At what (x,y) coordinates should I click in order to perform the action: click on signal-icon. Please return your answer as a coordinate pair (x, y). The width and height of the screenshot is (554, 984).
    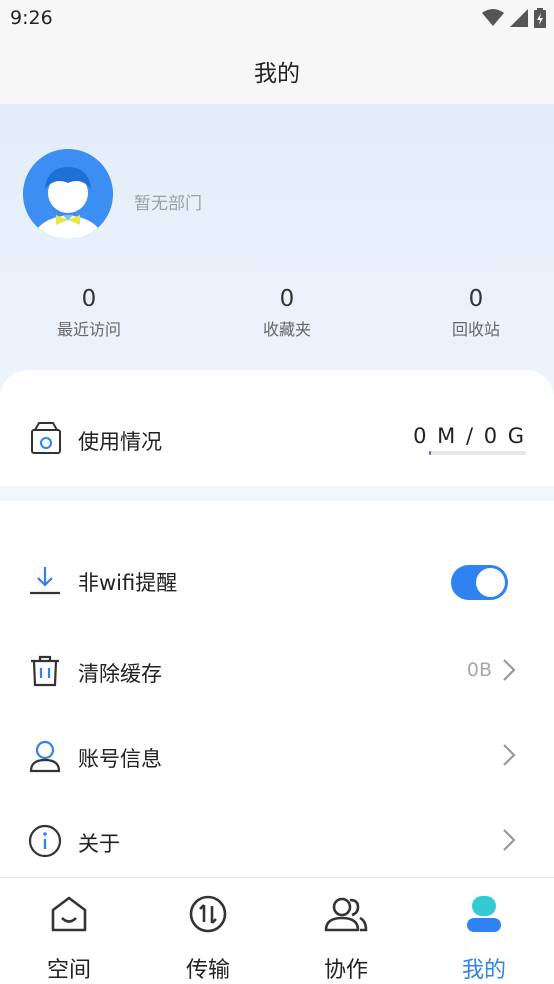
    Looking at the image, I should click on (519, 18).